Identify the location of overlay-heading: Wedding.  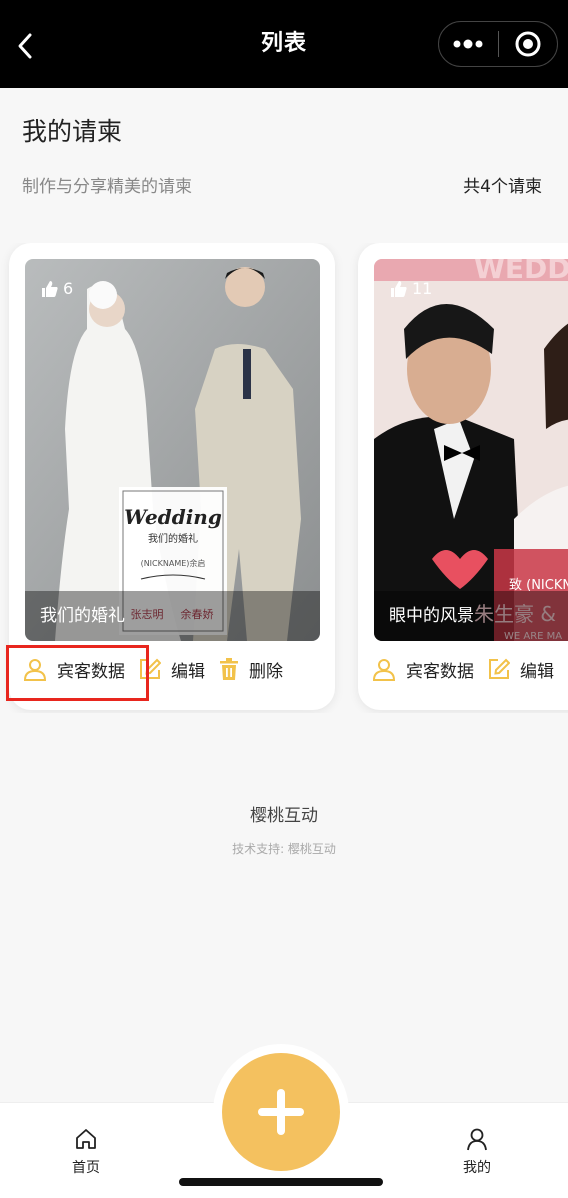
(173, 517).